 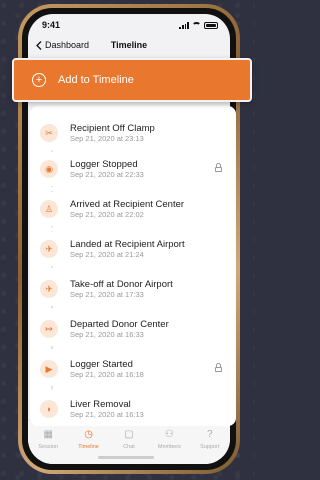 What do you see at coordinates (49, 133) in the screenshot?
I see `clamp-icon: ✂` at bounding box center [49, 133].